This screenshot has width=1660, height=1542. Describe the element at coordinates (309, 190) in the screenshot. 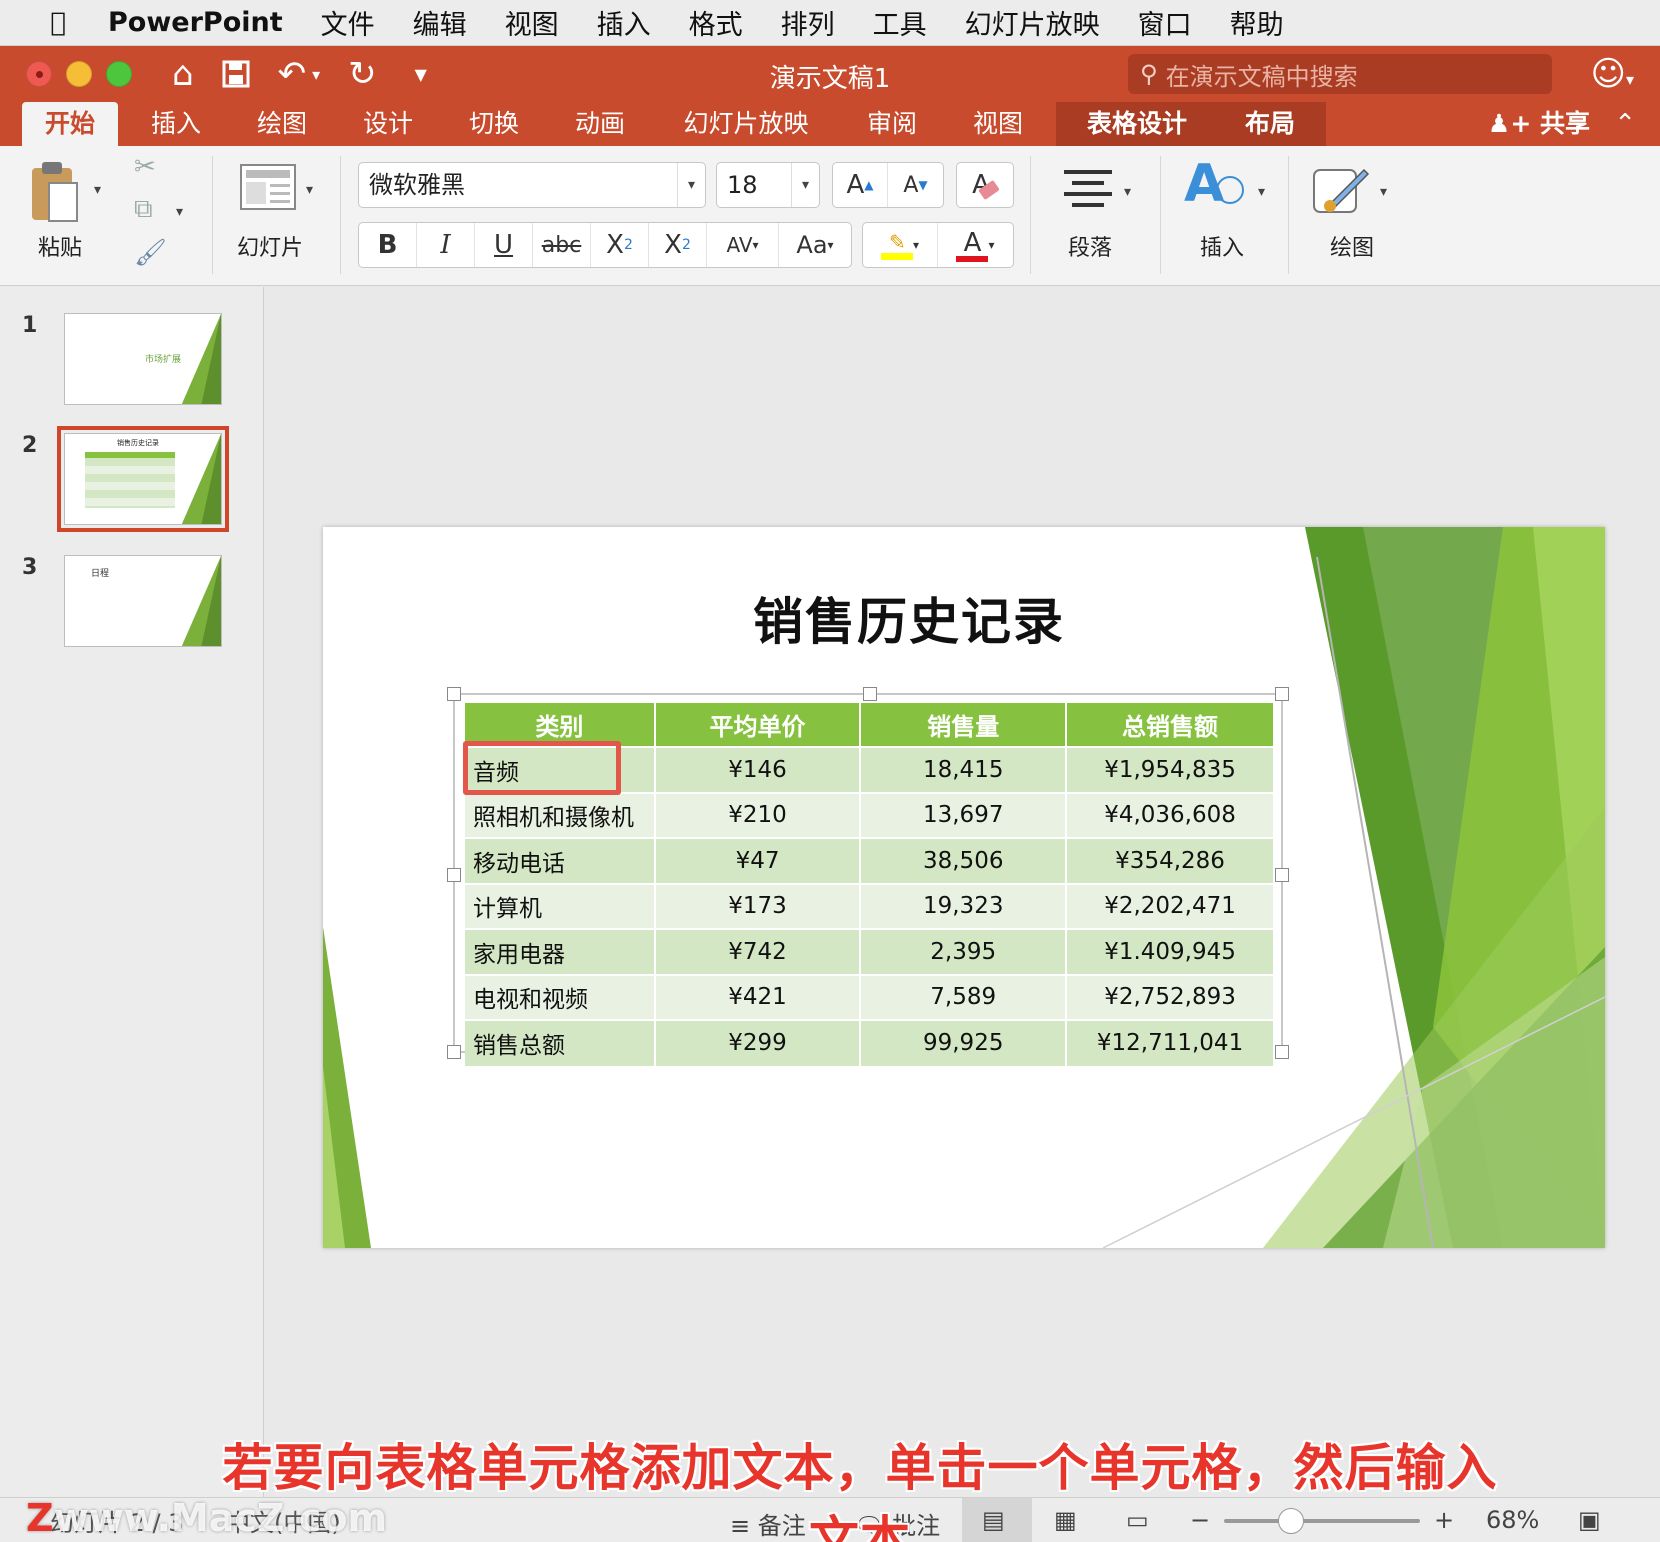

I see `new-slide-dropdown-icon: ▾` at that location.